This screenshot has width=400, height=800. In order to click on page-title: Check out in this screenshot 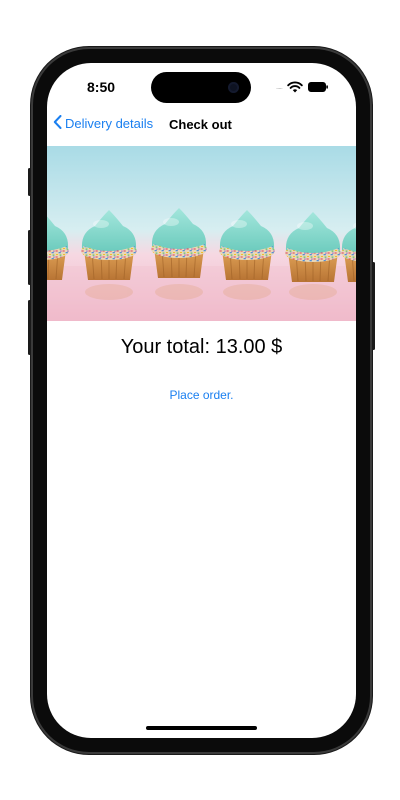, I will do `click(200, 124)`.